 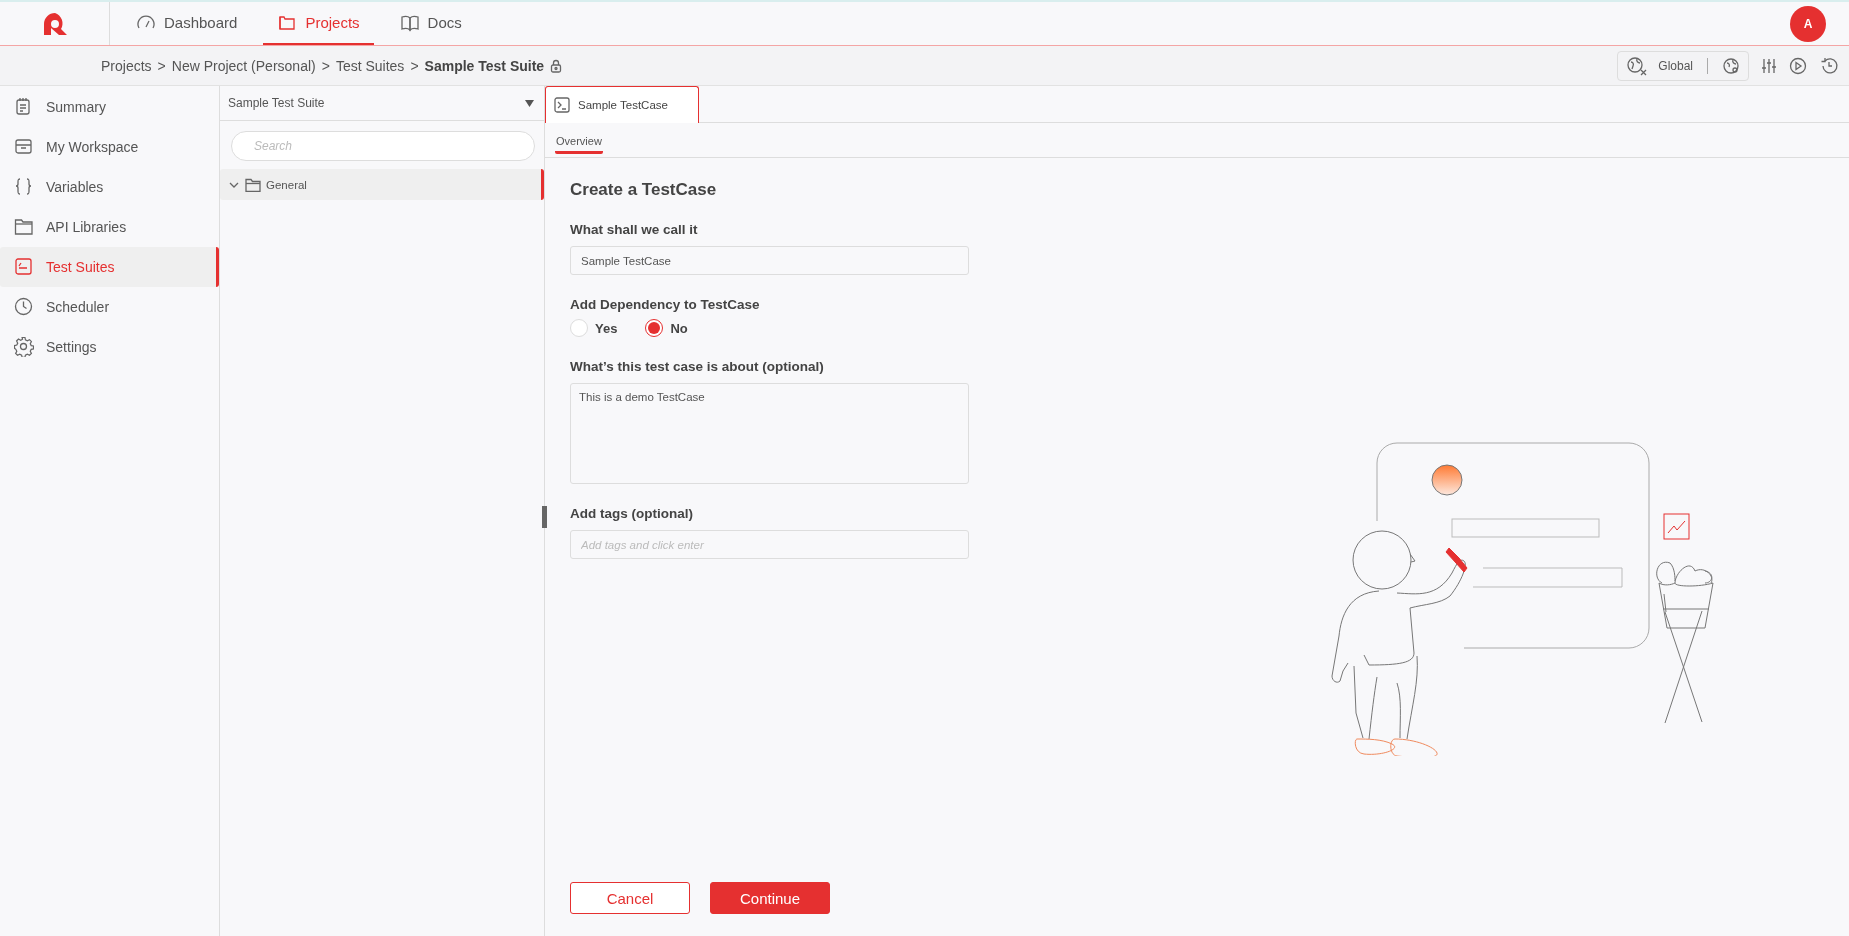 I want to click on cancel-button: Cancel, so click(x=630, y=898).